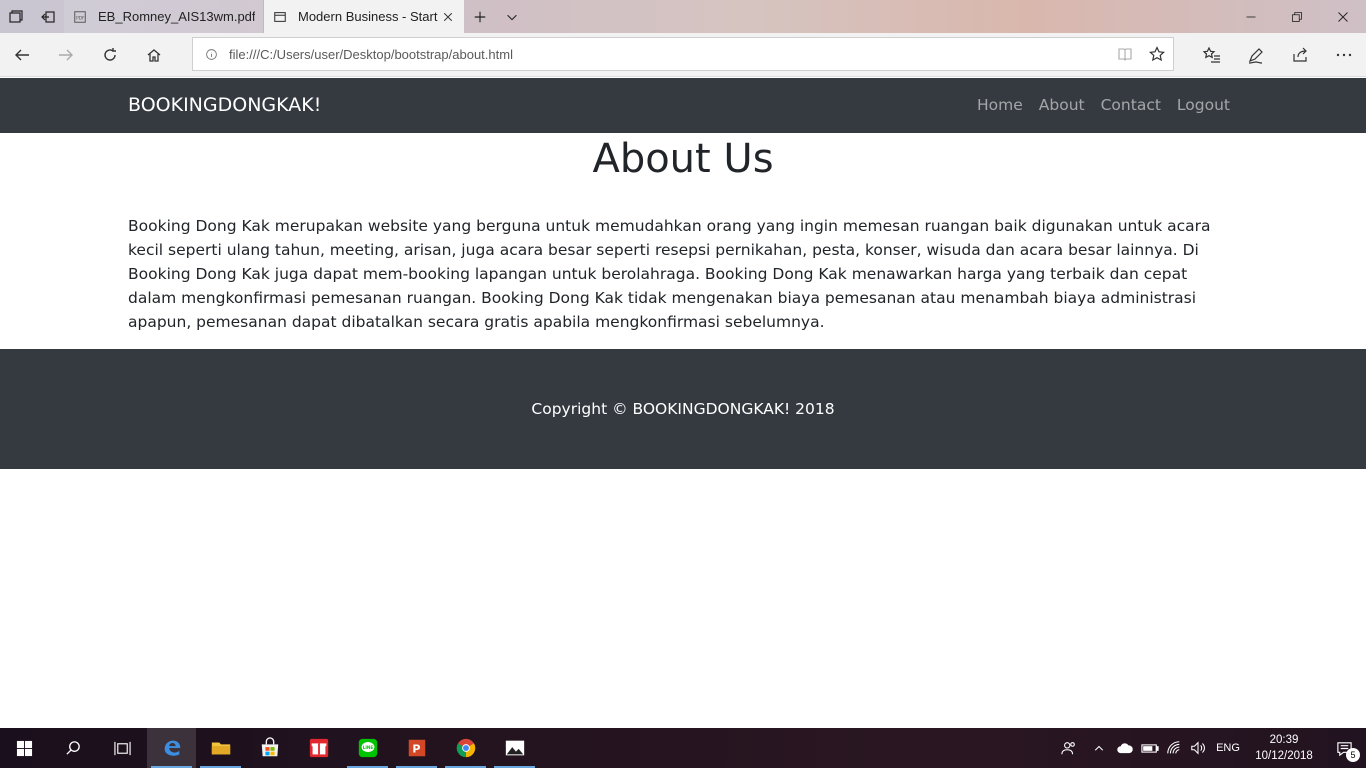 This screenshot has height=768, width=1366. Describe the element at coordinates (512, 16) in the screenshot. I see `chevron-down-icon` at that location.